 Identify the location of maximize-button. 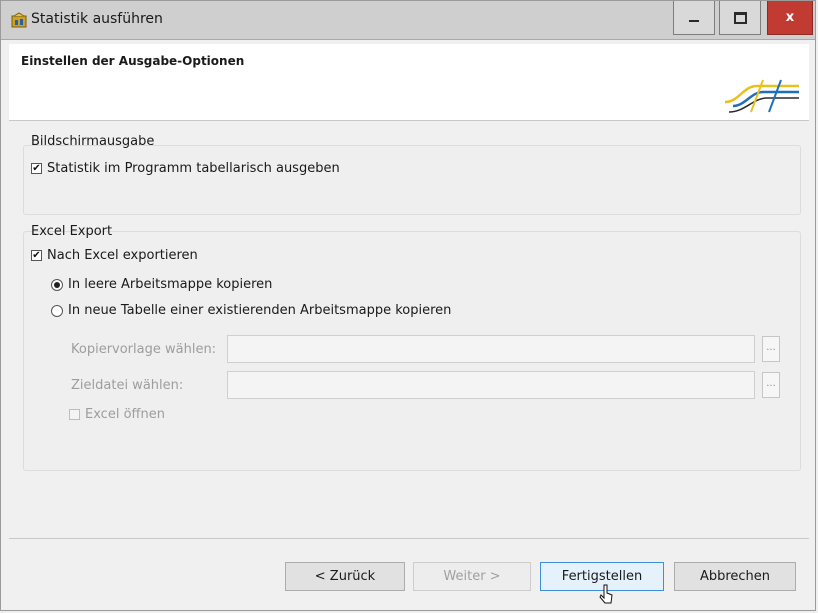
(740, 18).